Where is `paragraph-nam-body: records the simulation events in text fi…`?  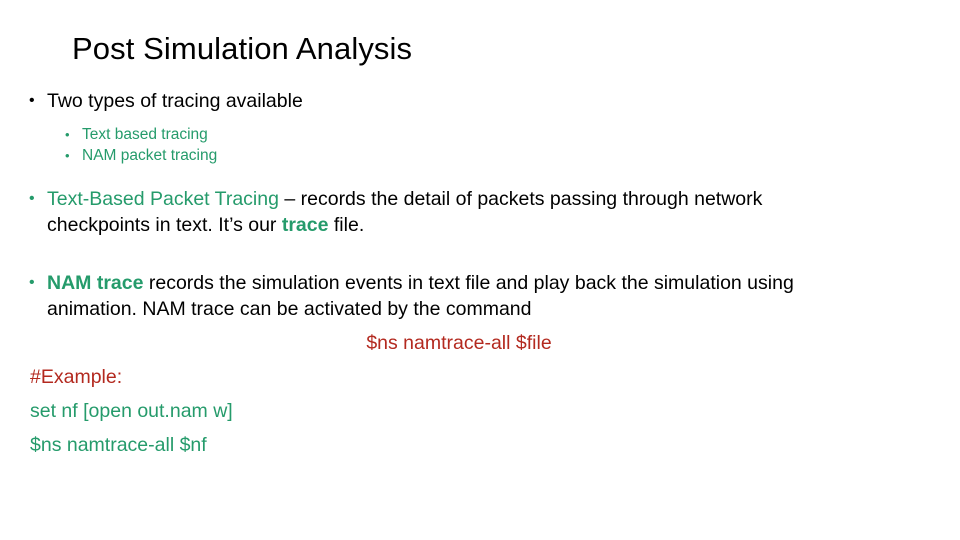
paragraph-nam-body: records the simulation events in text fi… is located at coordinates (420, 296).